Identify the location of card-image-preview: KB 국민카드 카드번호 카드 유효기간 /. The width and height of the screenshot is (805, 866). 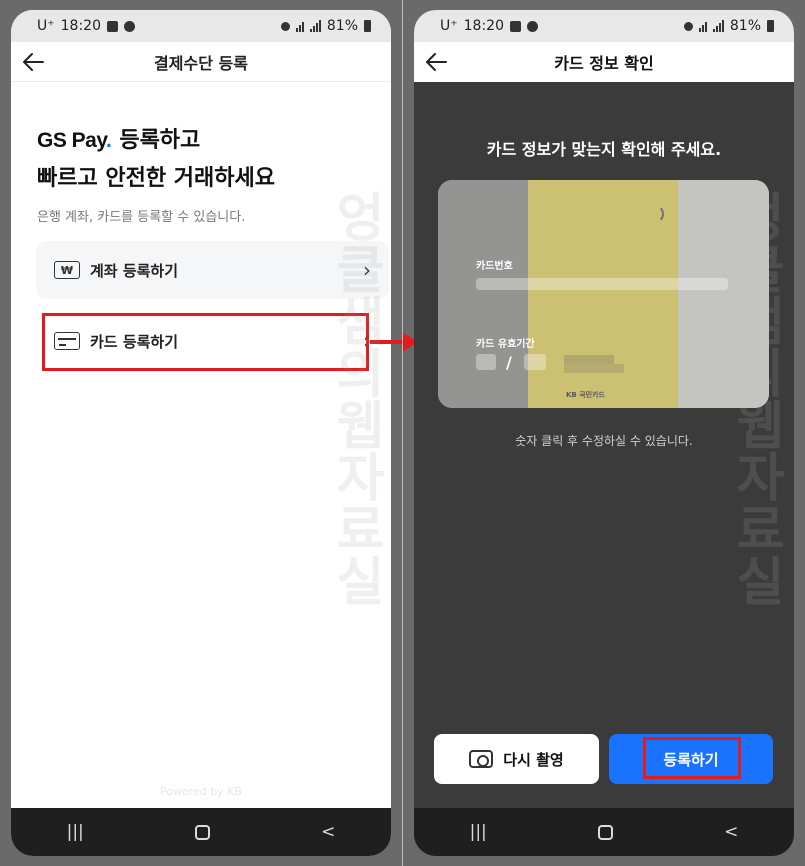
(603, 294).